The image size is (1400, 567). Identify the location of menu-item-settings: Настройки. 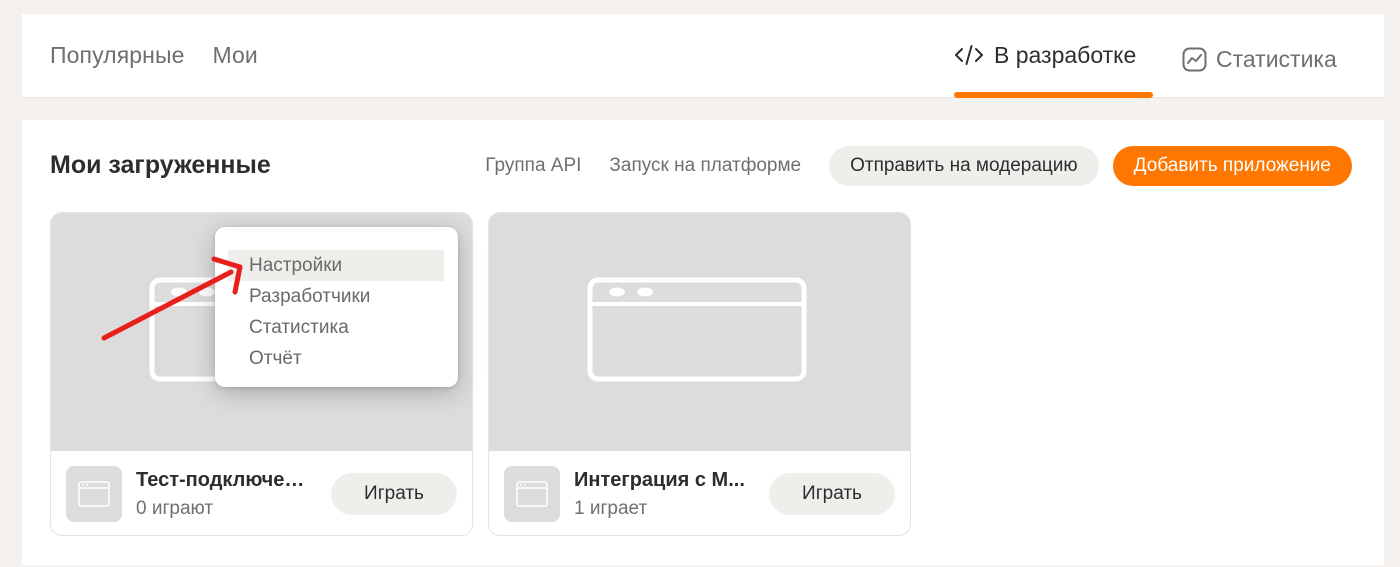
(336, 265).